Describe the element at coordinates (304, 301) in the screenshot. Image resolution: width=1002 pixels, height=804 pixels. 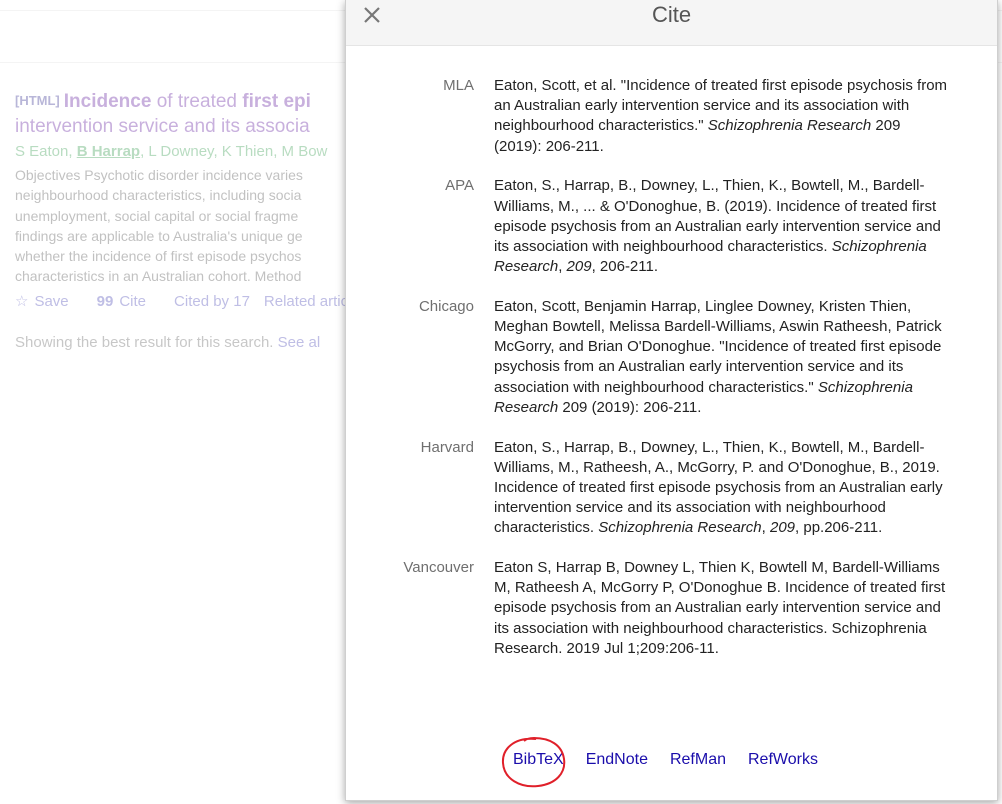
I see `related-articles-link: Related artic` at that location.